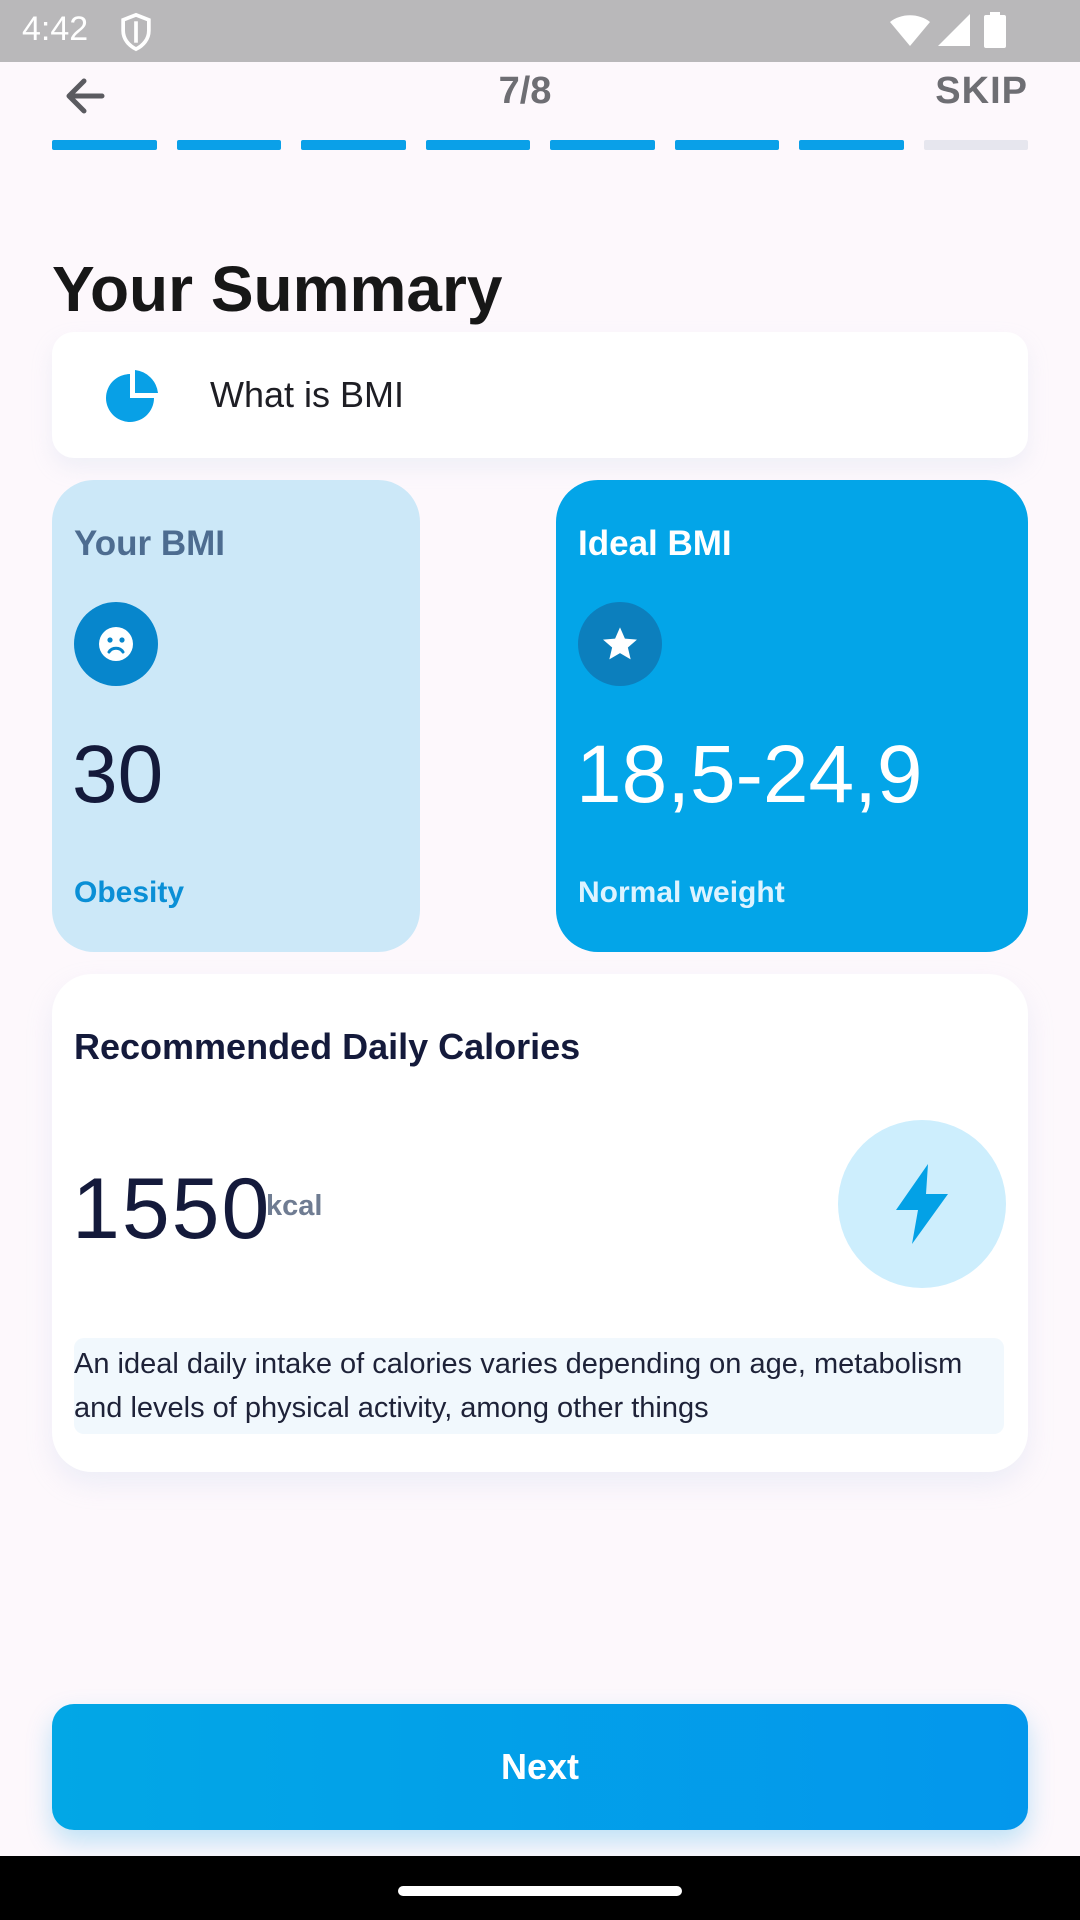  Describe the element at coordinates (540, 1767) in the screenshot. I see `next-button: Next` at that location.